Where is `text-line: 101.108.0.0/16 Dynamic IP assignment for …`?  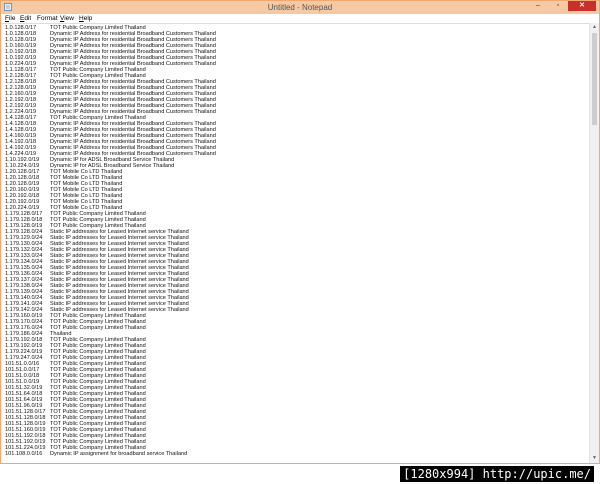 text-line: 101.108.0.0/16 Dynamic IP assignment for … is located at coordinates (96, 454).